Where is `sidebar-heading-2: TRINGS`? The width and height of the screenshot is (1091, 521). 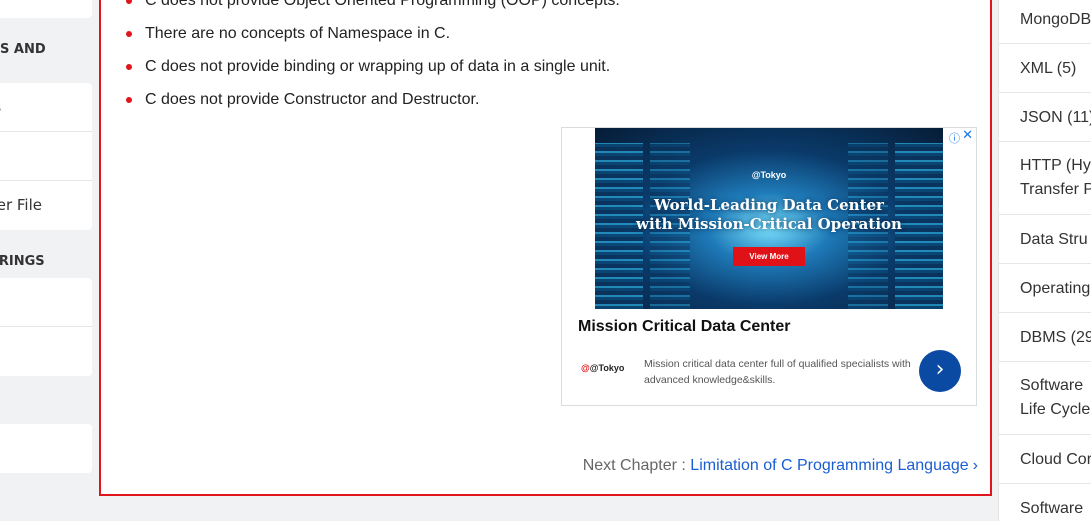
sidebar-heading-2: TRINGS is located at coordinates (22, 261).